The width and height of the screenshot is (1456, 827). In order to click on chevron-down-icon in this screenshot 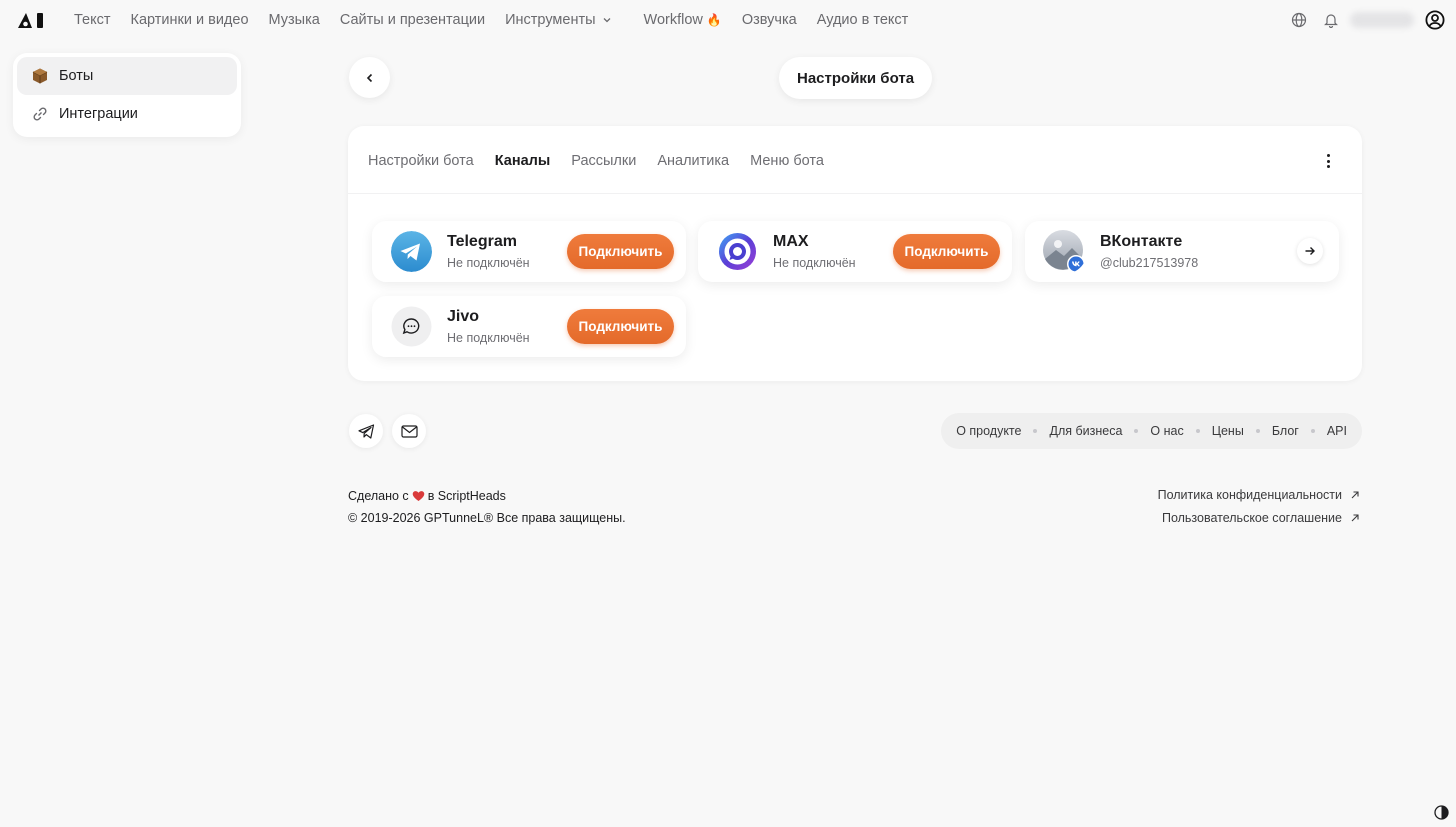, I will do `click(606, 20)`.